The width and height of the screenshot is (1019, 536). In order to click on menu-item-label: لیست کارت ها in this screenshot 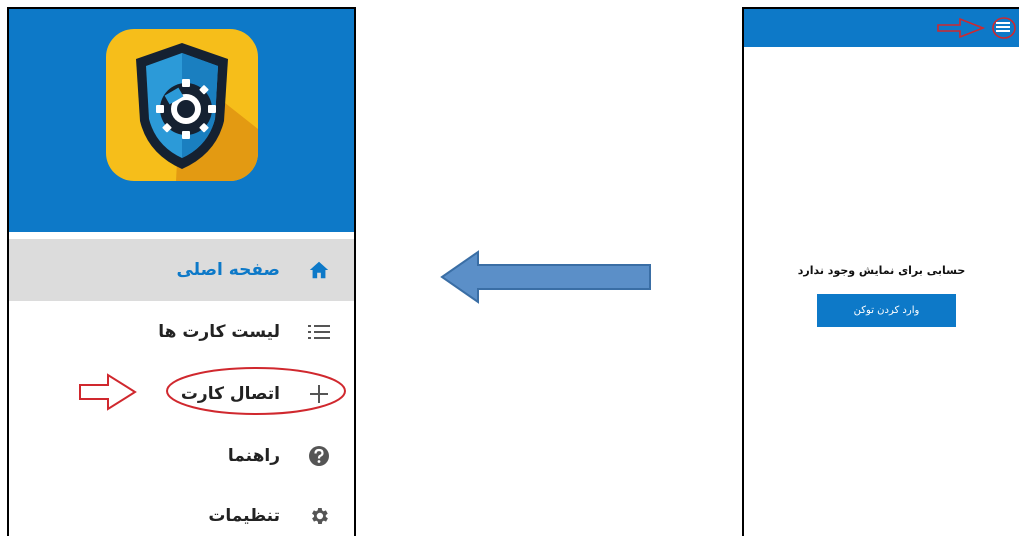, I will do `click(219, 332)`.